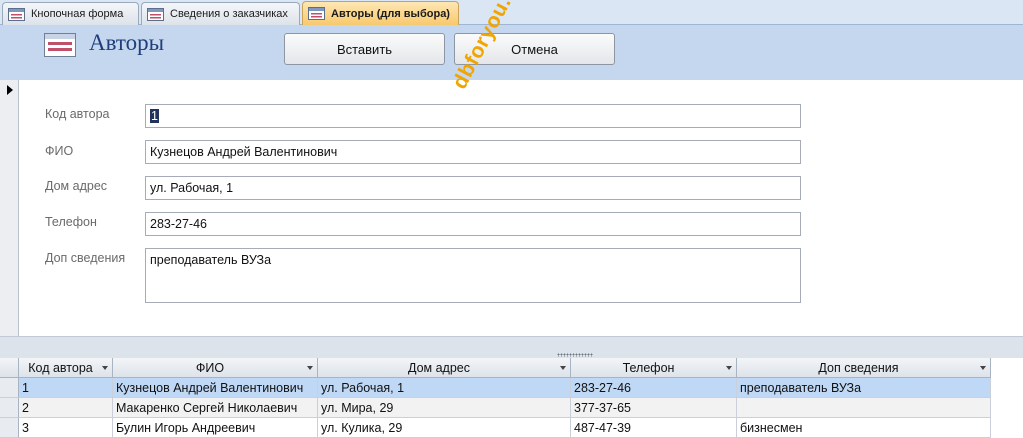 Image resolution: width=1023 pixels, height=438 pixels. What do you see at coordinates (215, 388) in the screenshot?
I see `table-cell: Кузнецов Андрей Валентинович` at bounding box center [215, 388].